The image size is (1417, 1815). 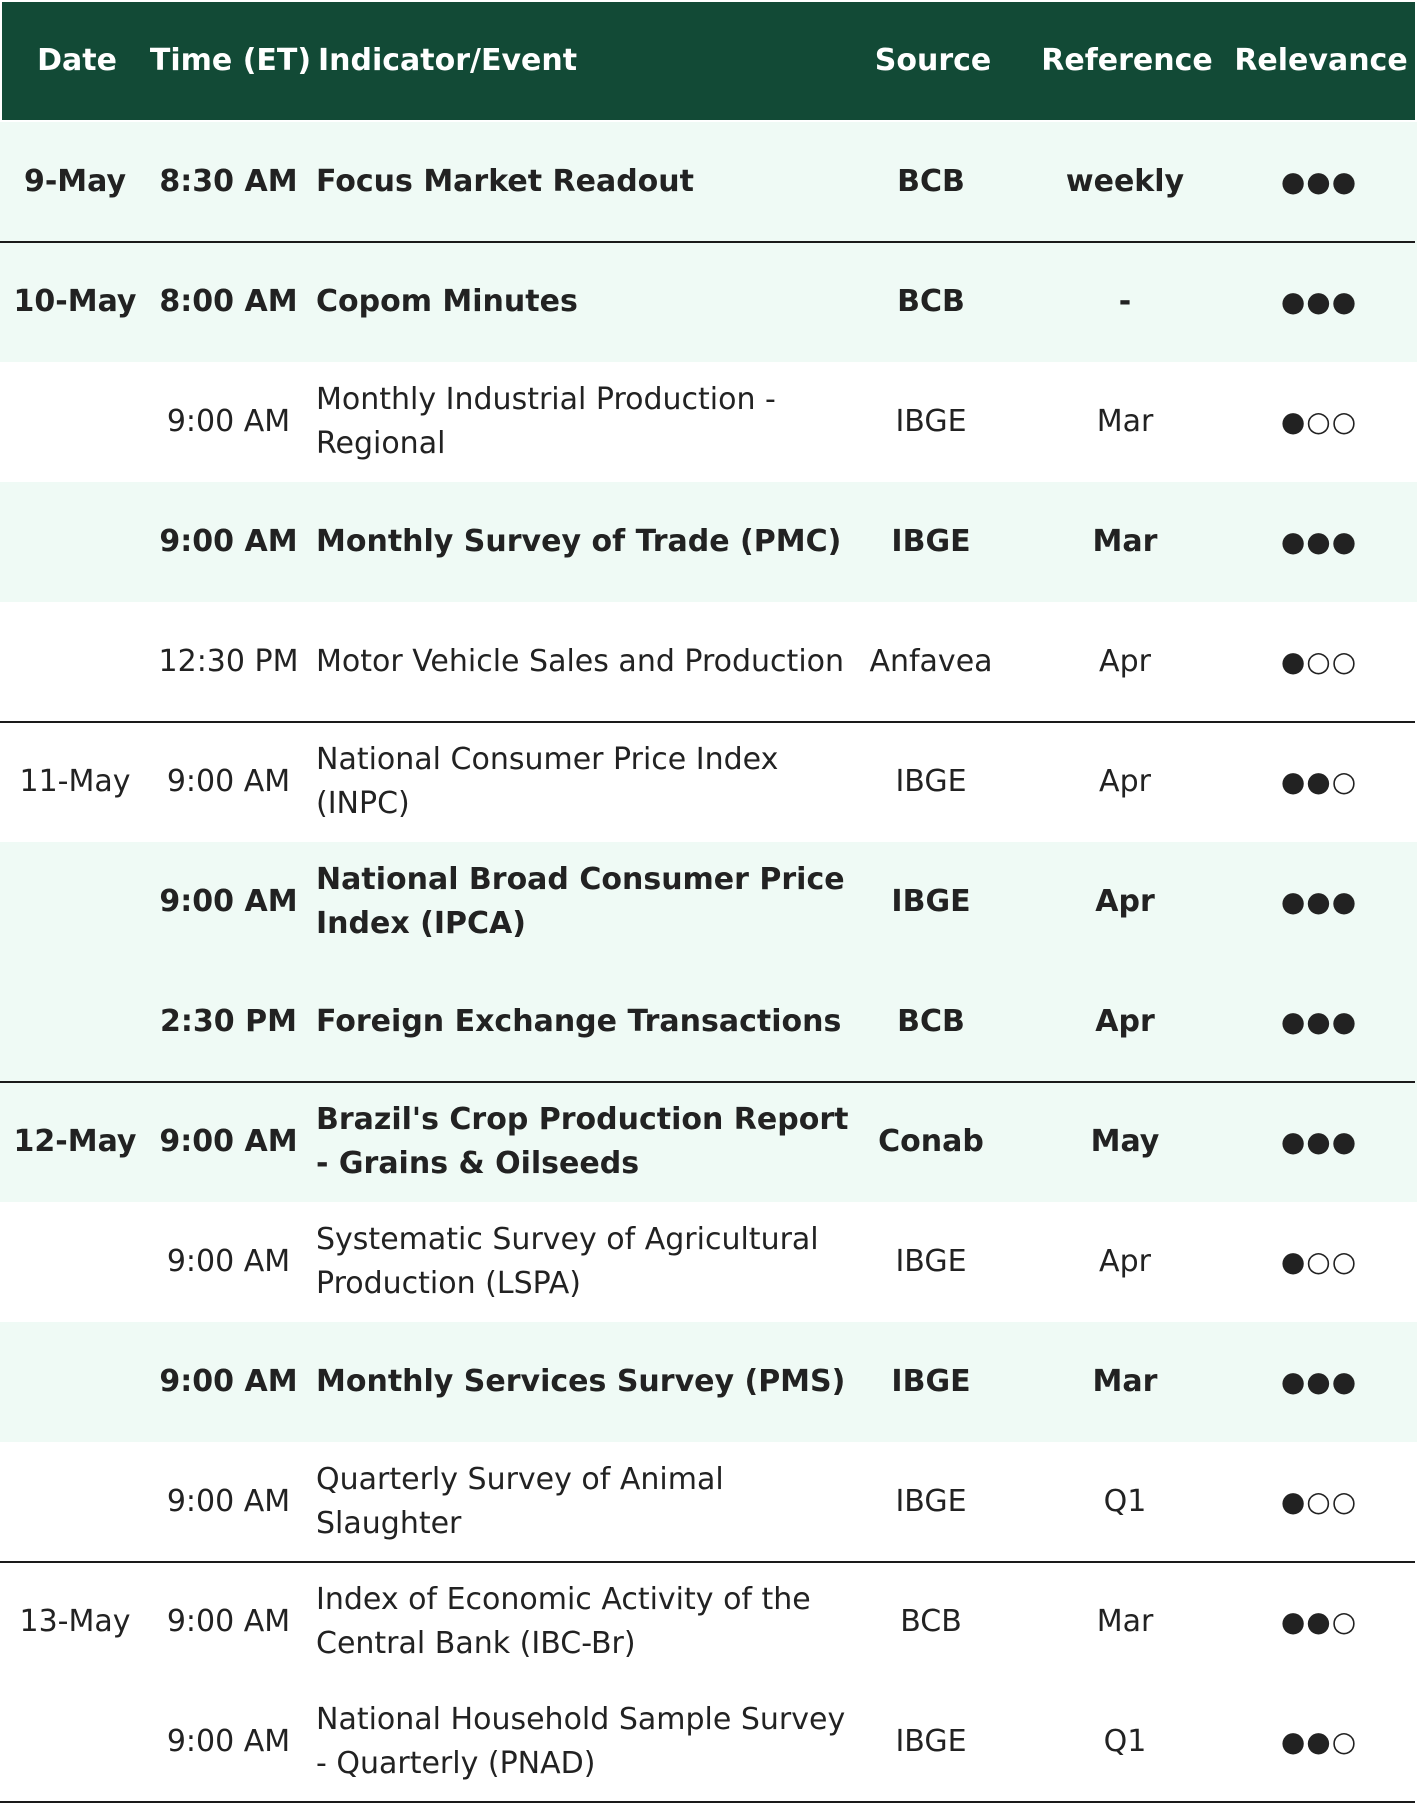 I want to click on row-time: 12:30 PM, so click(x=228, y=661).